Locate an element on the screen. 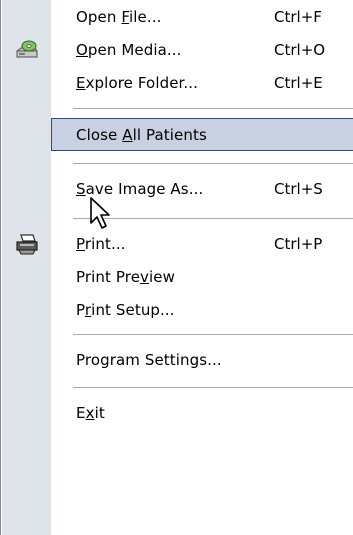  open-media-icon is located at coordinates (27, 50).